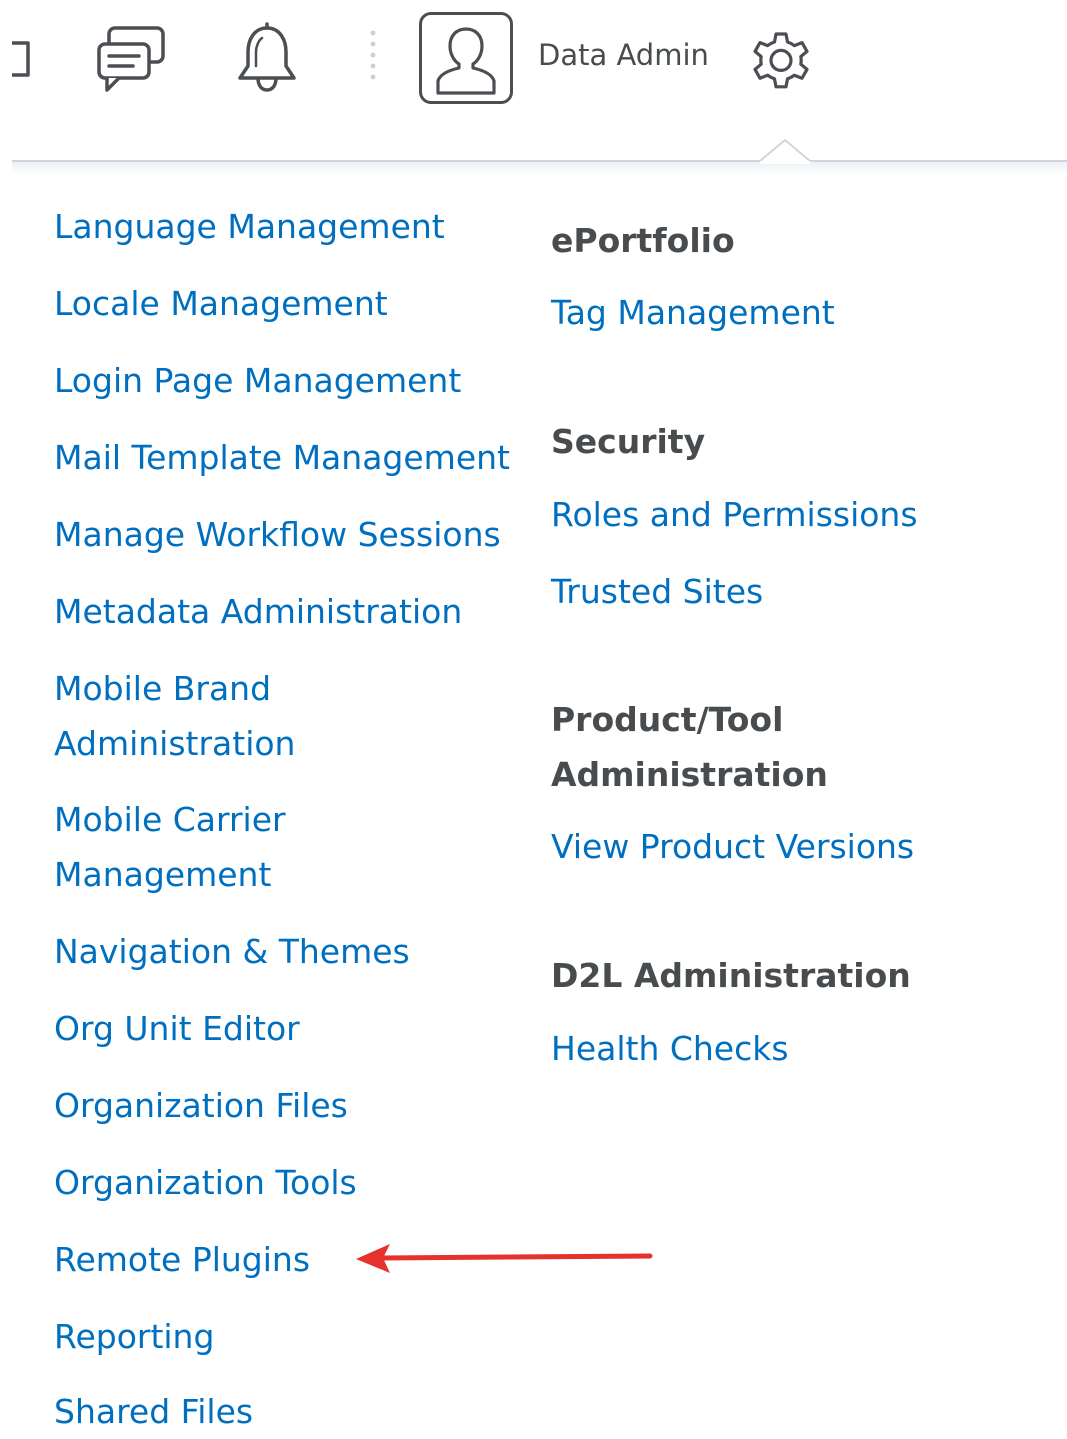 The image size is (1067, 1439). What do you see at coordinates (734, 514) in the screenshot?
I see `menu-link-roles-and-permissions: Roles and Permissions` at bounding box center [734, 514].